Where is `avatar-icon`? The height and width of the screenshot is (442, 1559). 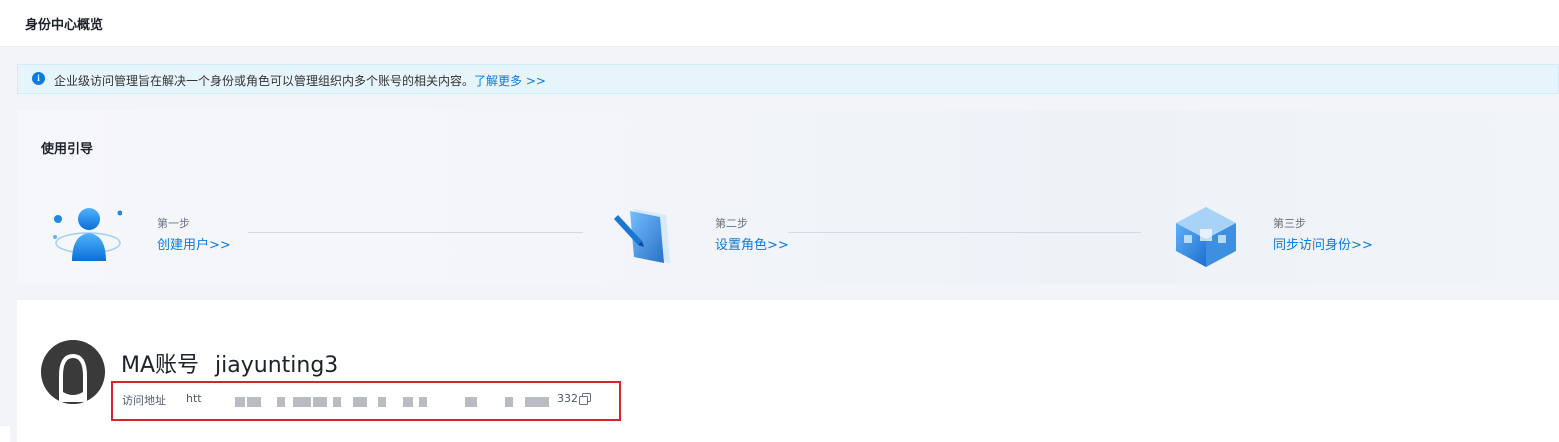 avatar-icon is located at coordinates (73, 372).